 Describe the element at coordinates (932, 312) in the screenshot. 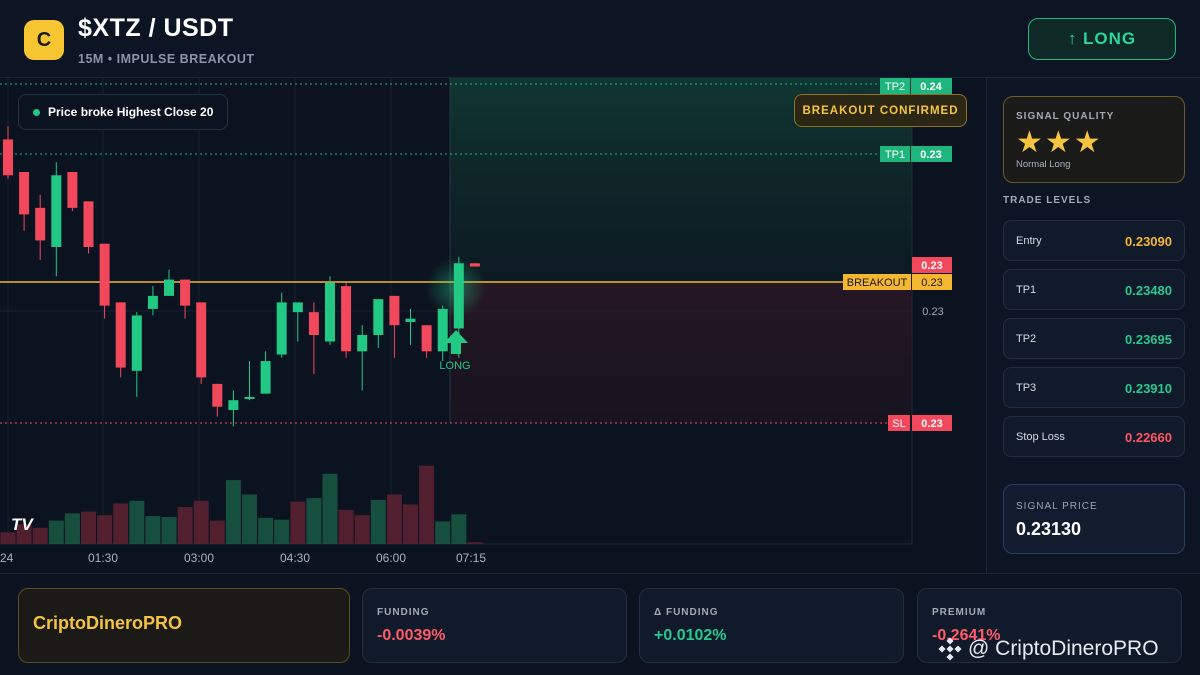

I see `price-axis-label: 0.23` at that location.